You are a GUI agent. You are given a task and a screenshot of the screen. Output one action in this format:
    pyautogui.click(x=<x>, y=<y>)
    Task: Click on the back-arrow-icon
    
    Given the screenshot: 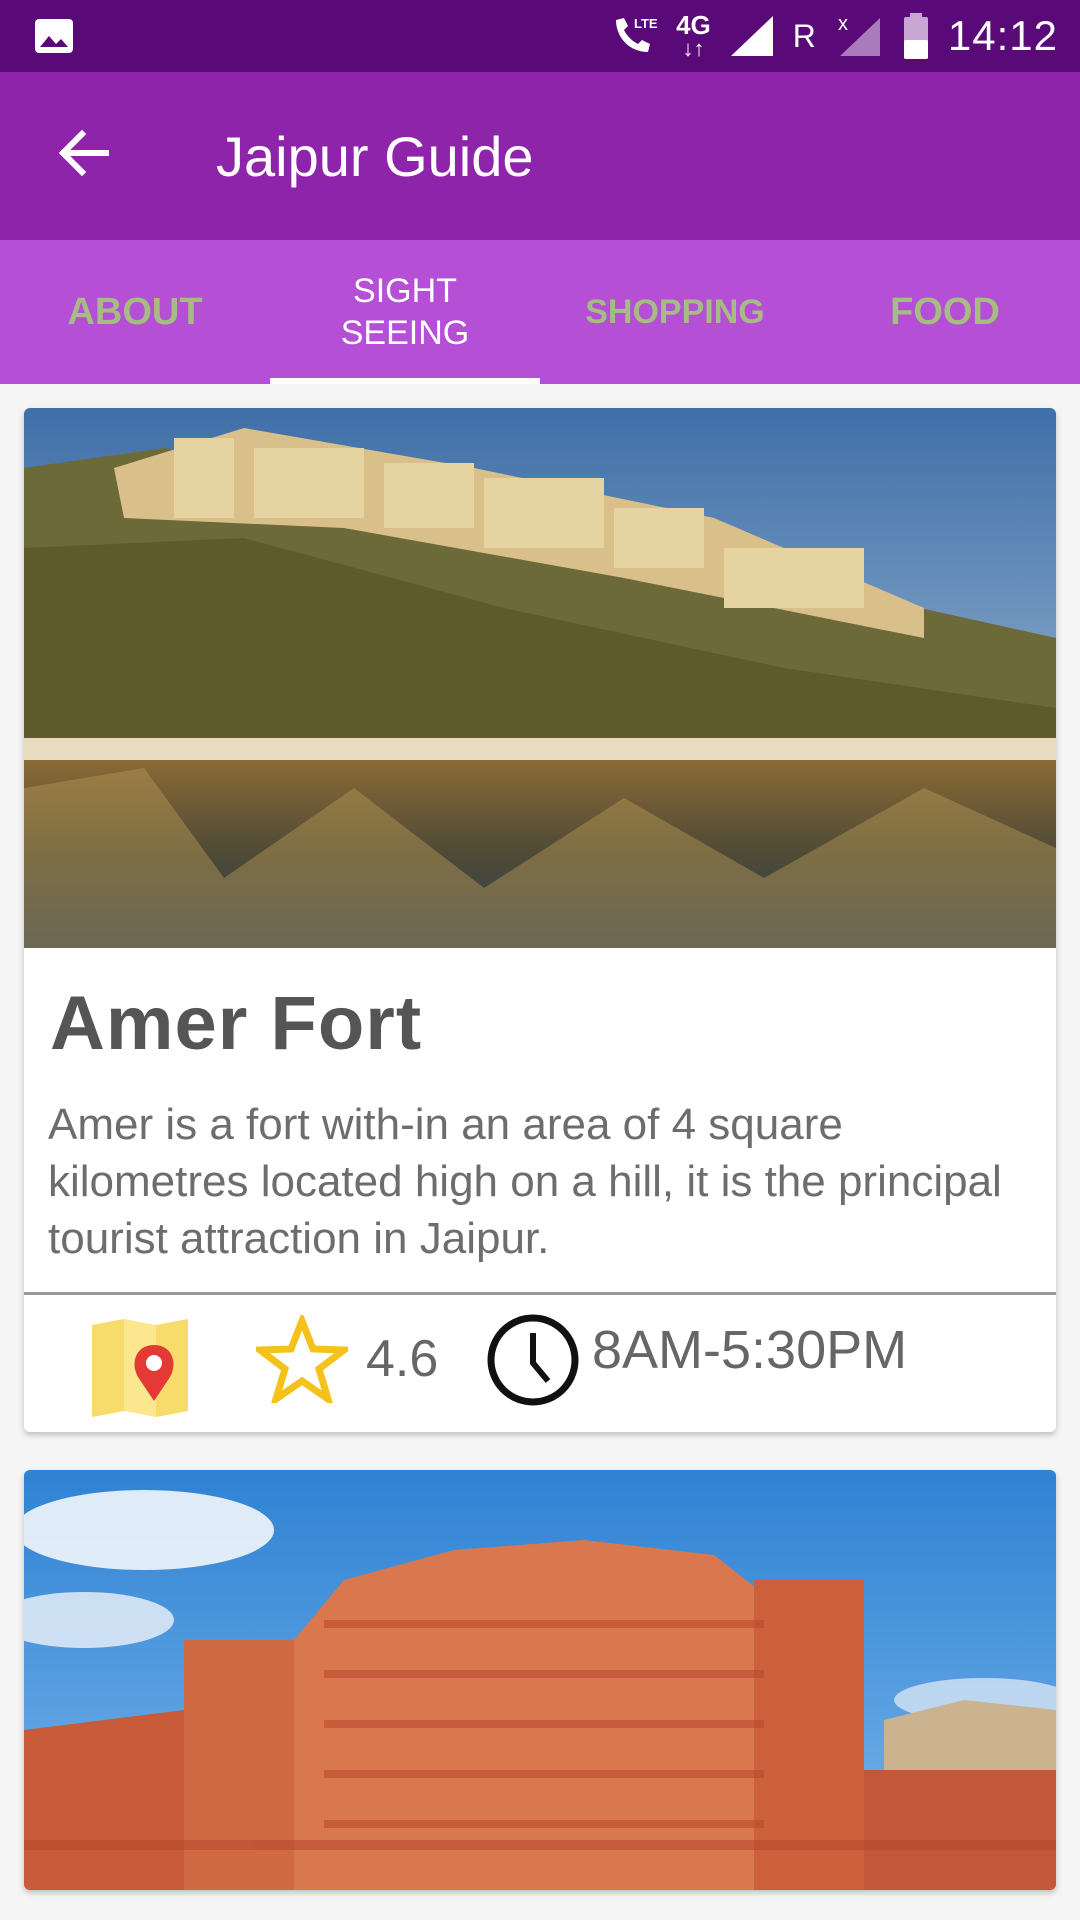 What is the action you would take?
    pyautogui.click(x=83, y=153)
    